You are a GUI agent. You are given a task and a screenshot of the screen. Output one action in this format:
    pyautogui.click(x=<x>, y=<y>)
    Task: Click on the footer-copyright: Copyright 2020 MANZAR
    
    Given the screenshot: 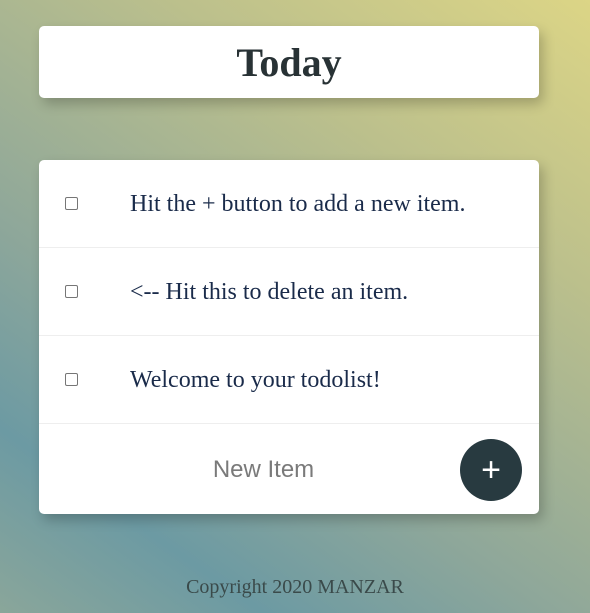 What is the action you would take?
    pyautogui.click(x=295, y=587)
    